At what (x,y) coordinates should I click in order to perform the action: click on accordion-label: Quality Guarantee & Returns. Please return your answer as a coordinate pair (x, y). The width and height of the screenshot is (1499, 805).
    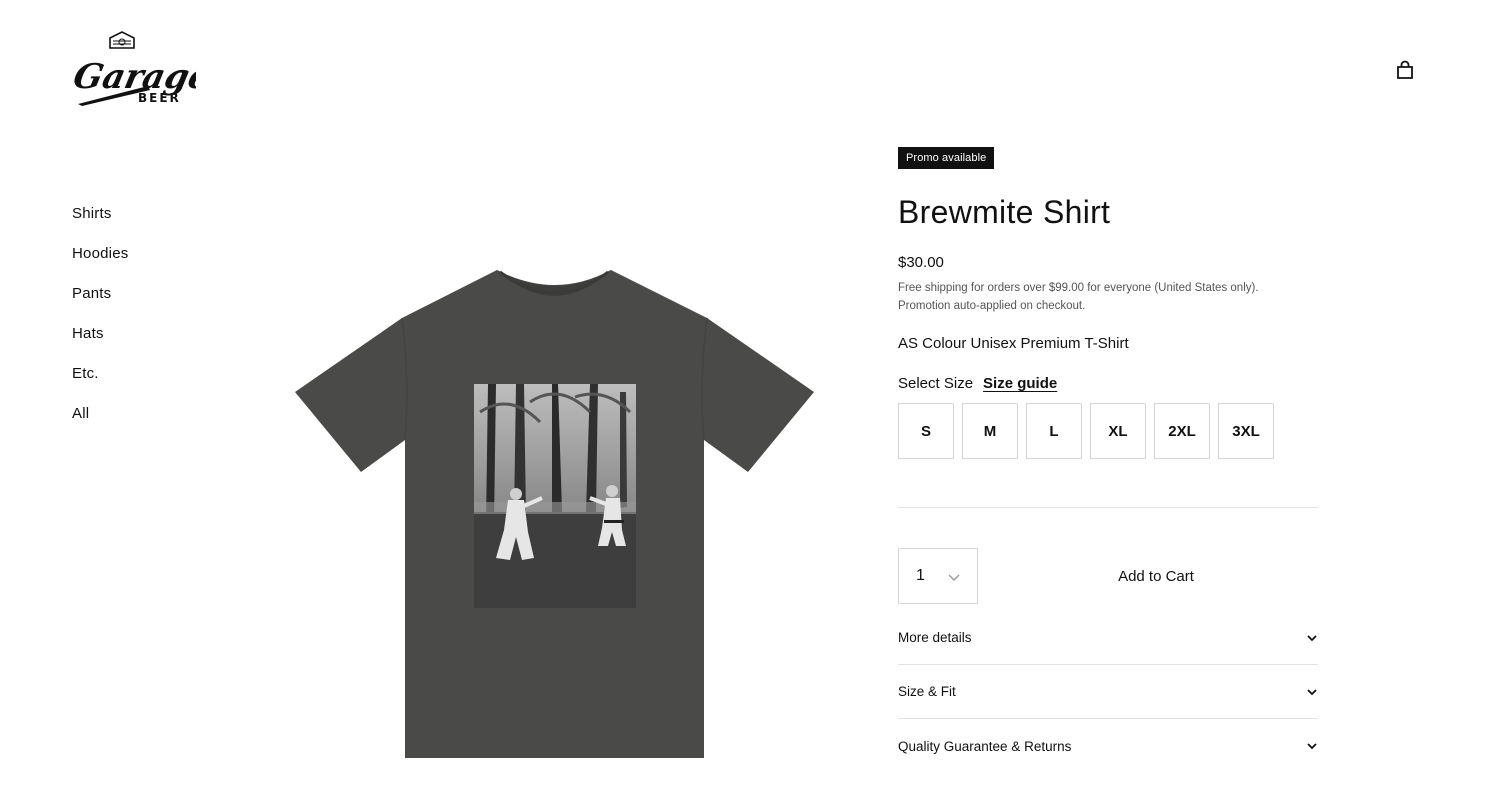
    Looking at the image, I should click on (985, 746).